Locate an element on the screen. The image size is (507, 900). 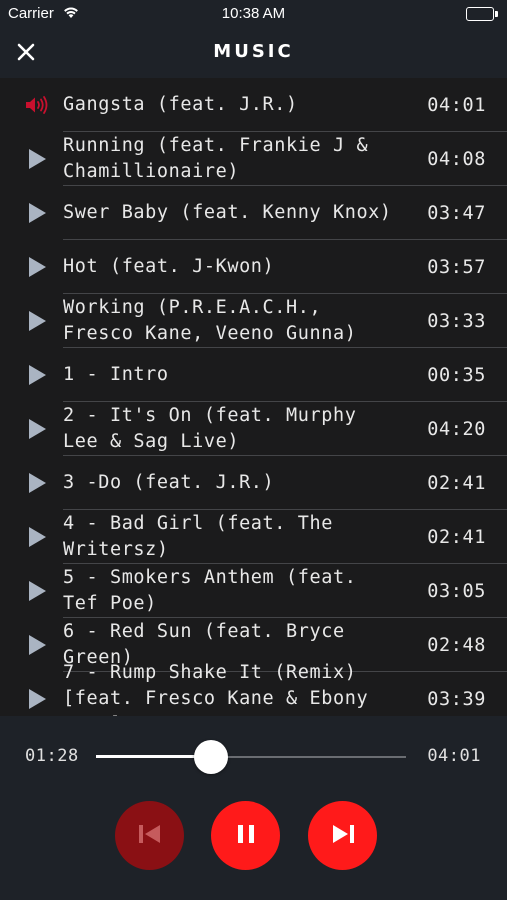
track-duration: 04:01 is located at coordinates (456, 105).